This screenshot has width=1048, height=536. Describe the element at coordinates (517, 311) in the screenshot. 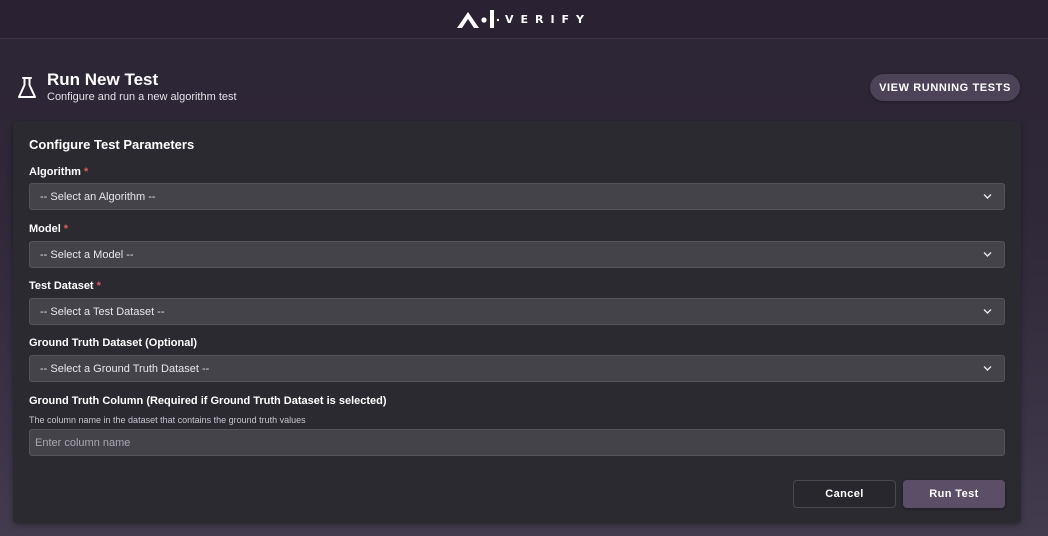

I see `test-dataset-select: -- Select a Test Dataset --` at that location.